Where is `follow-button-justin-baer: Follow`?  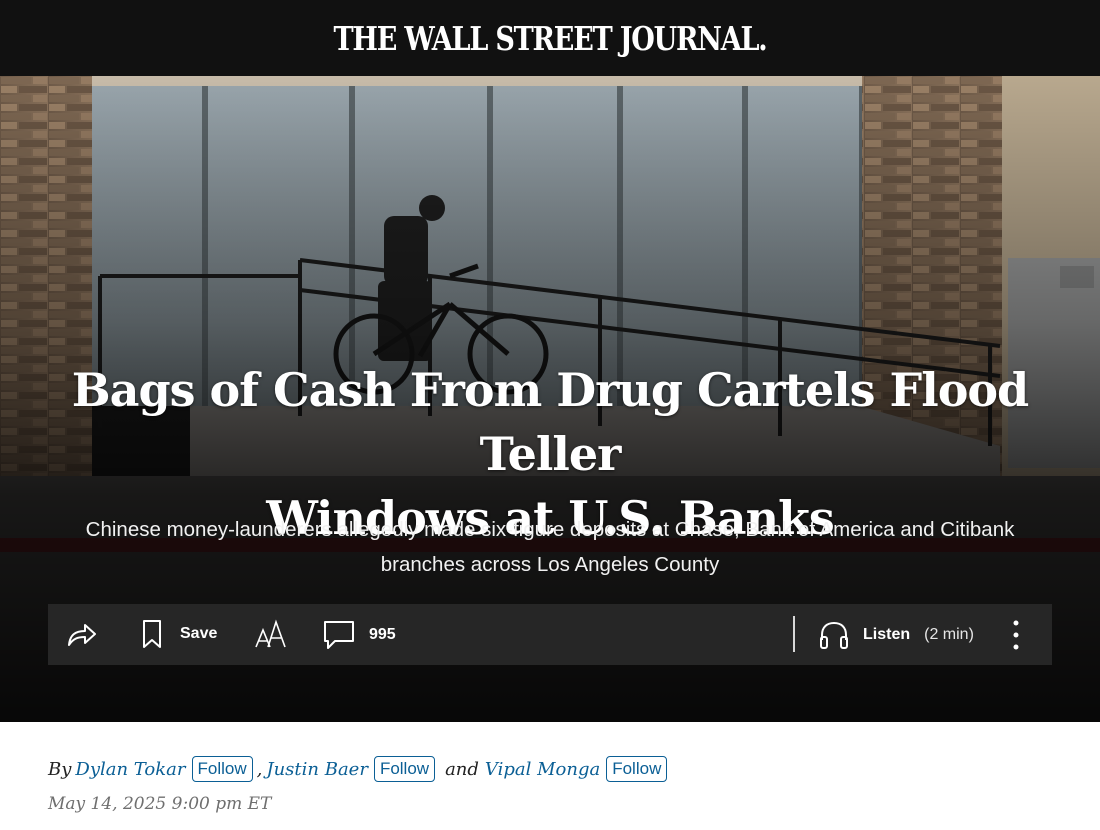
follow-button-justin-baer: Follow is located at coordinates (404, 769).